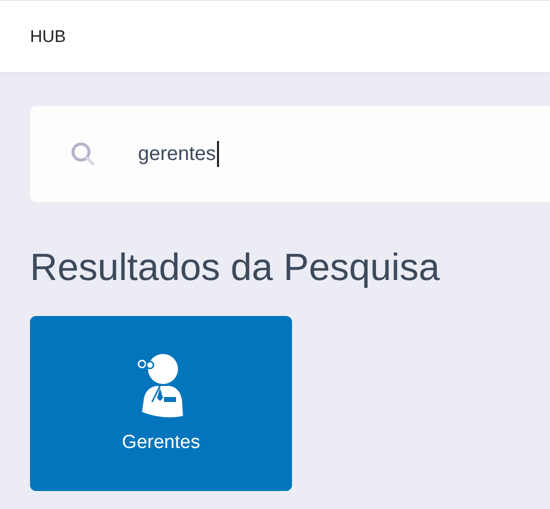  What do you see at coordinates (83, 154) in the screenshot?
I see `search-icon` at bounding box center [83, 154].